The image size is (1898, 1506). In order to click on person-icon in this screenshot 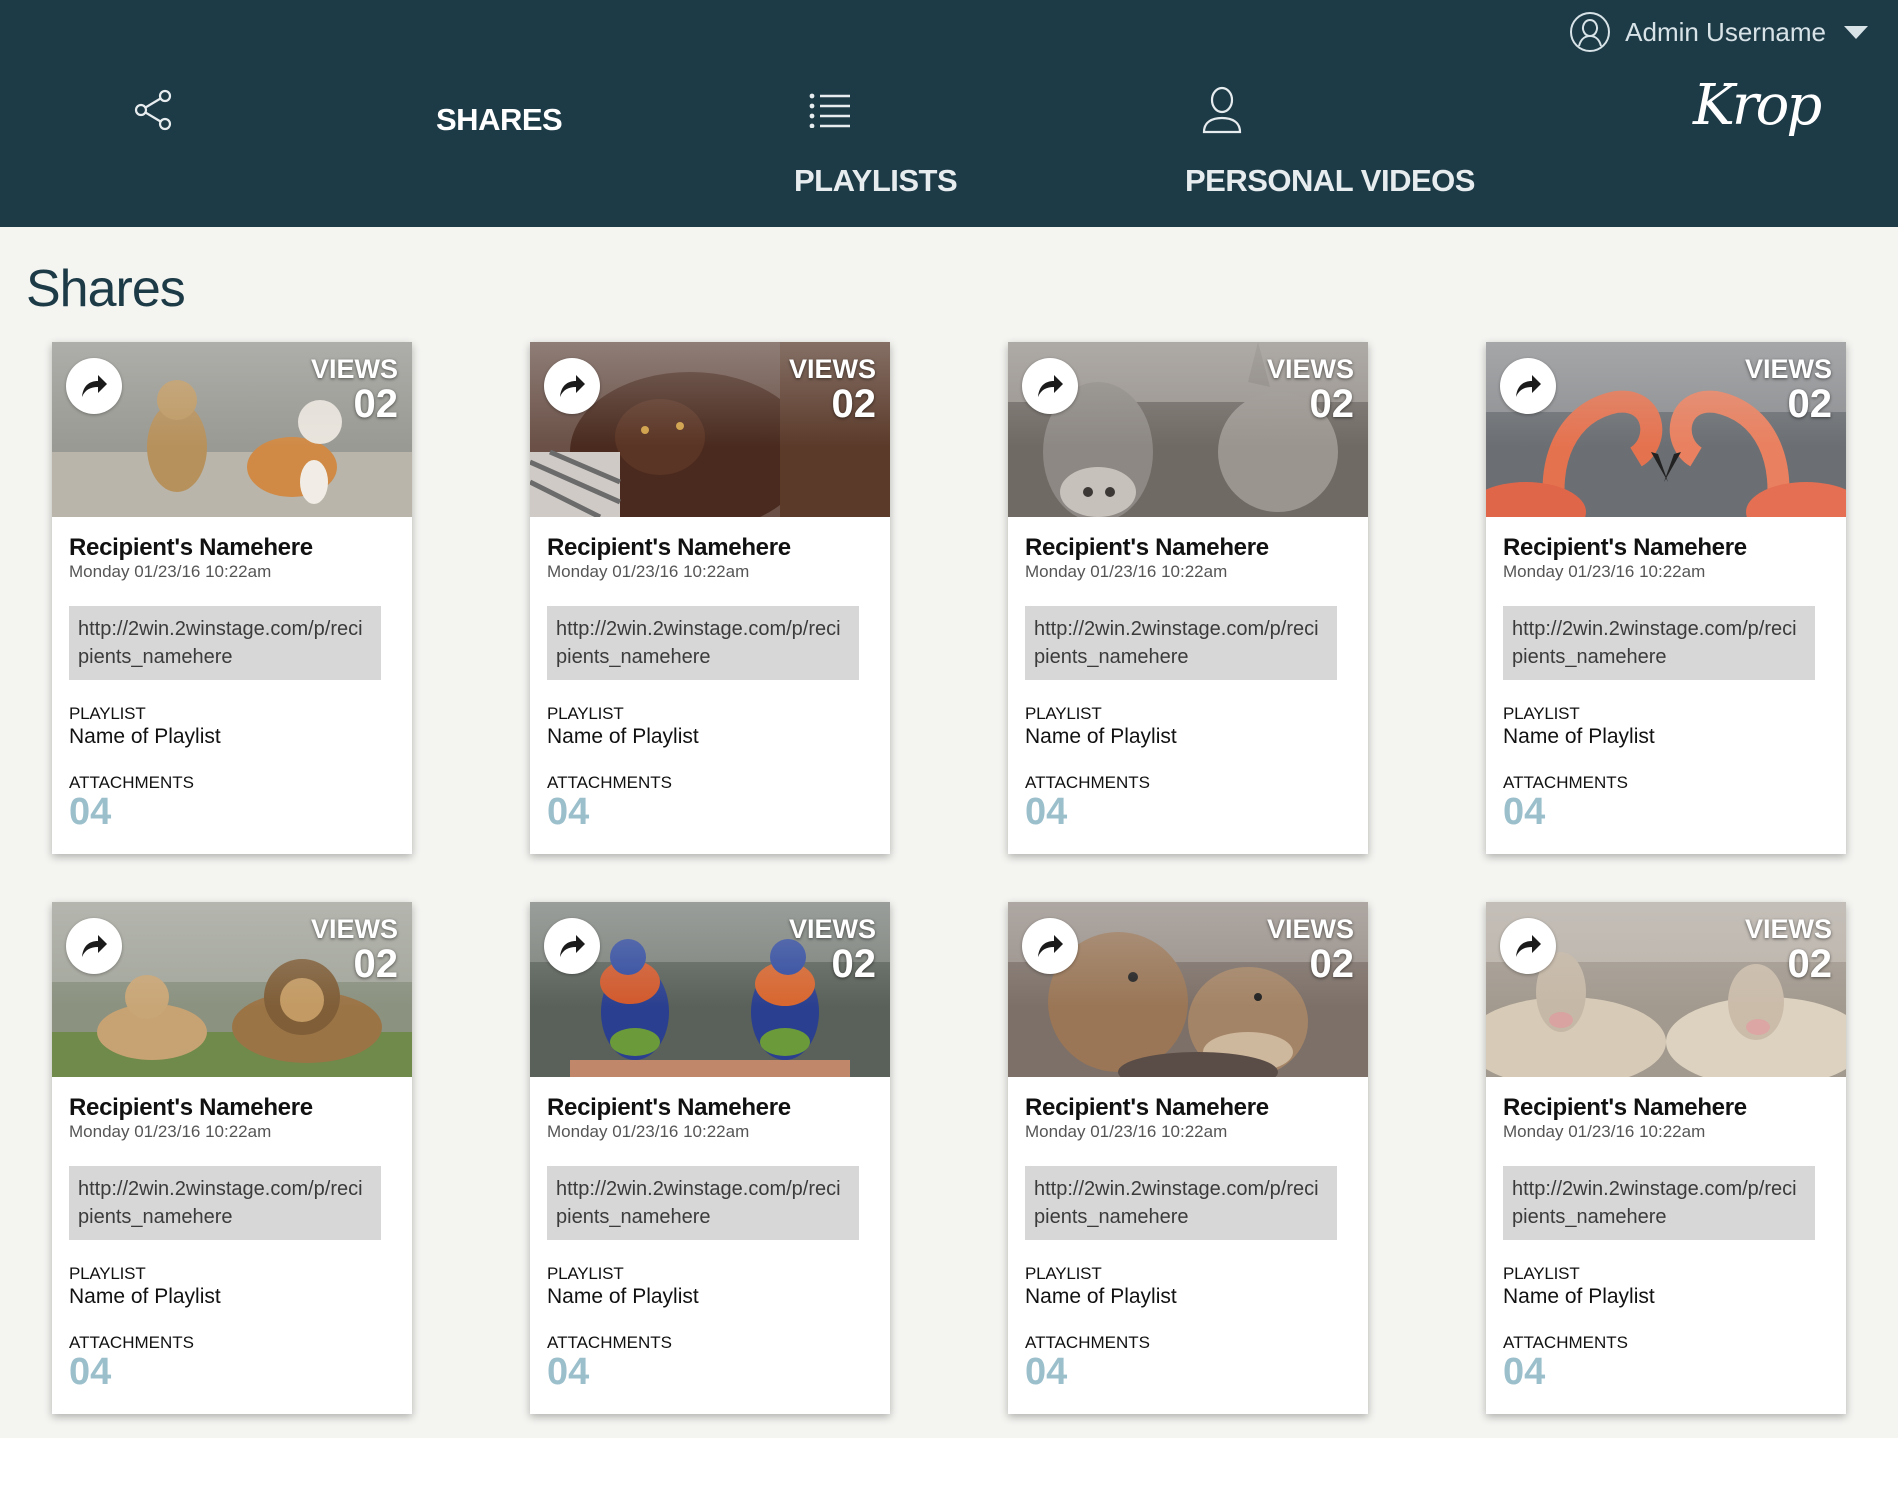, I will do `click(1222, 110)`.